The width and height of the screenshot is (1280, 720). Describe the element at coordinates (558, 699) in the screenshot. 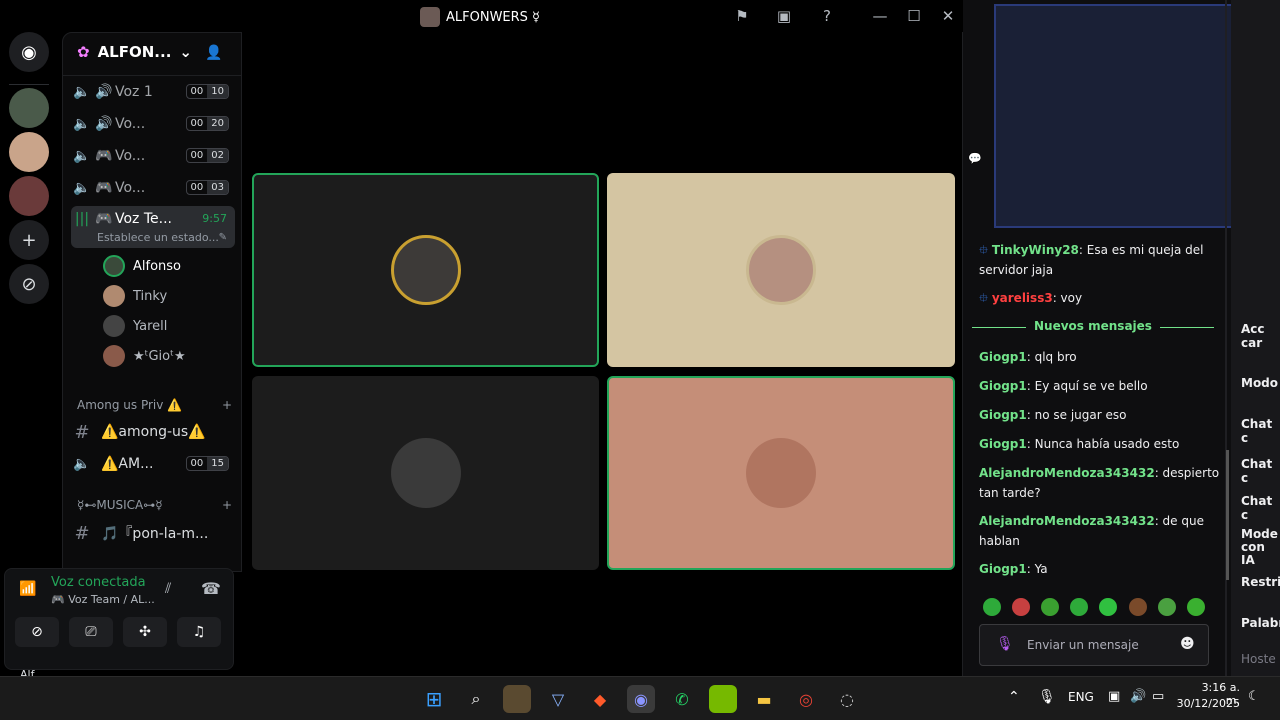

I see `app-icon: ▽` at that location.